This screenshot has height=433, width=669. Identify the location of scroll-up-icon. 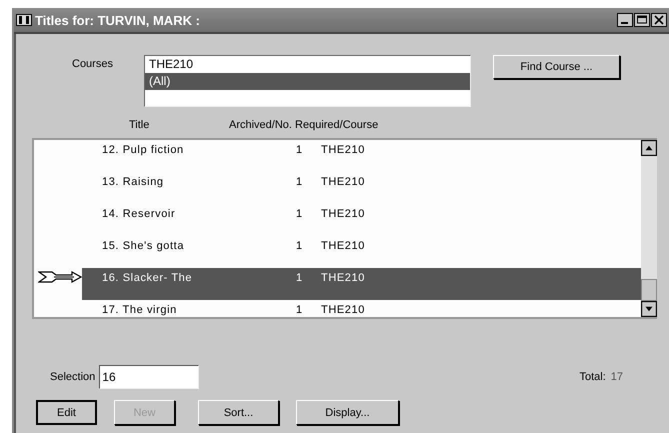
(649, 148).